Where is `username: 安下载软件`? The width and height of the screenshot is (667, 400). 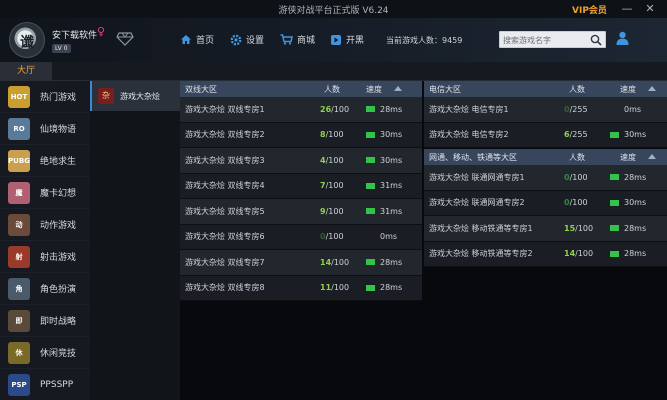
username: 安下载软件 is located at coordinates (74, 34).